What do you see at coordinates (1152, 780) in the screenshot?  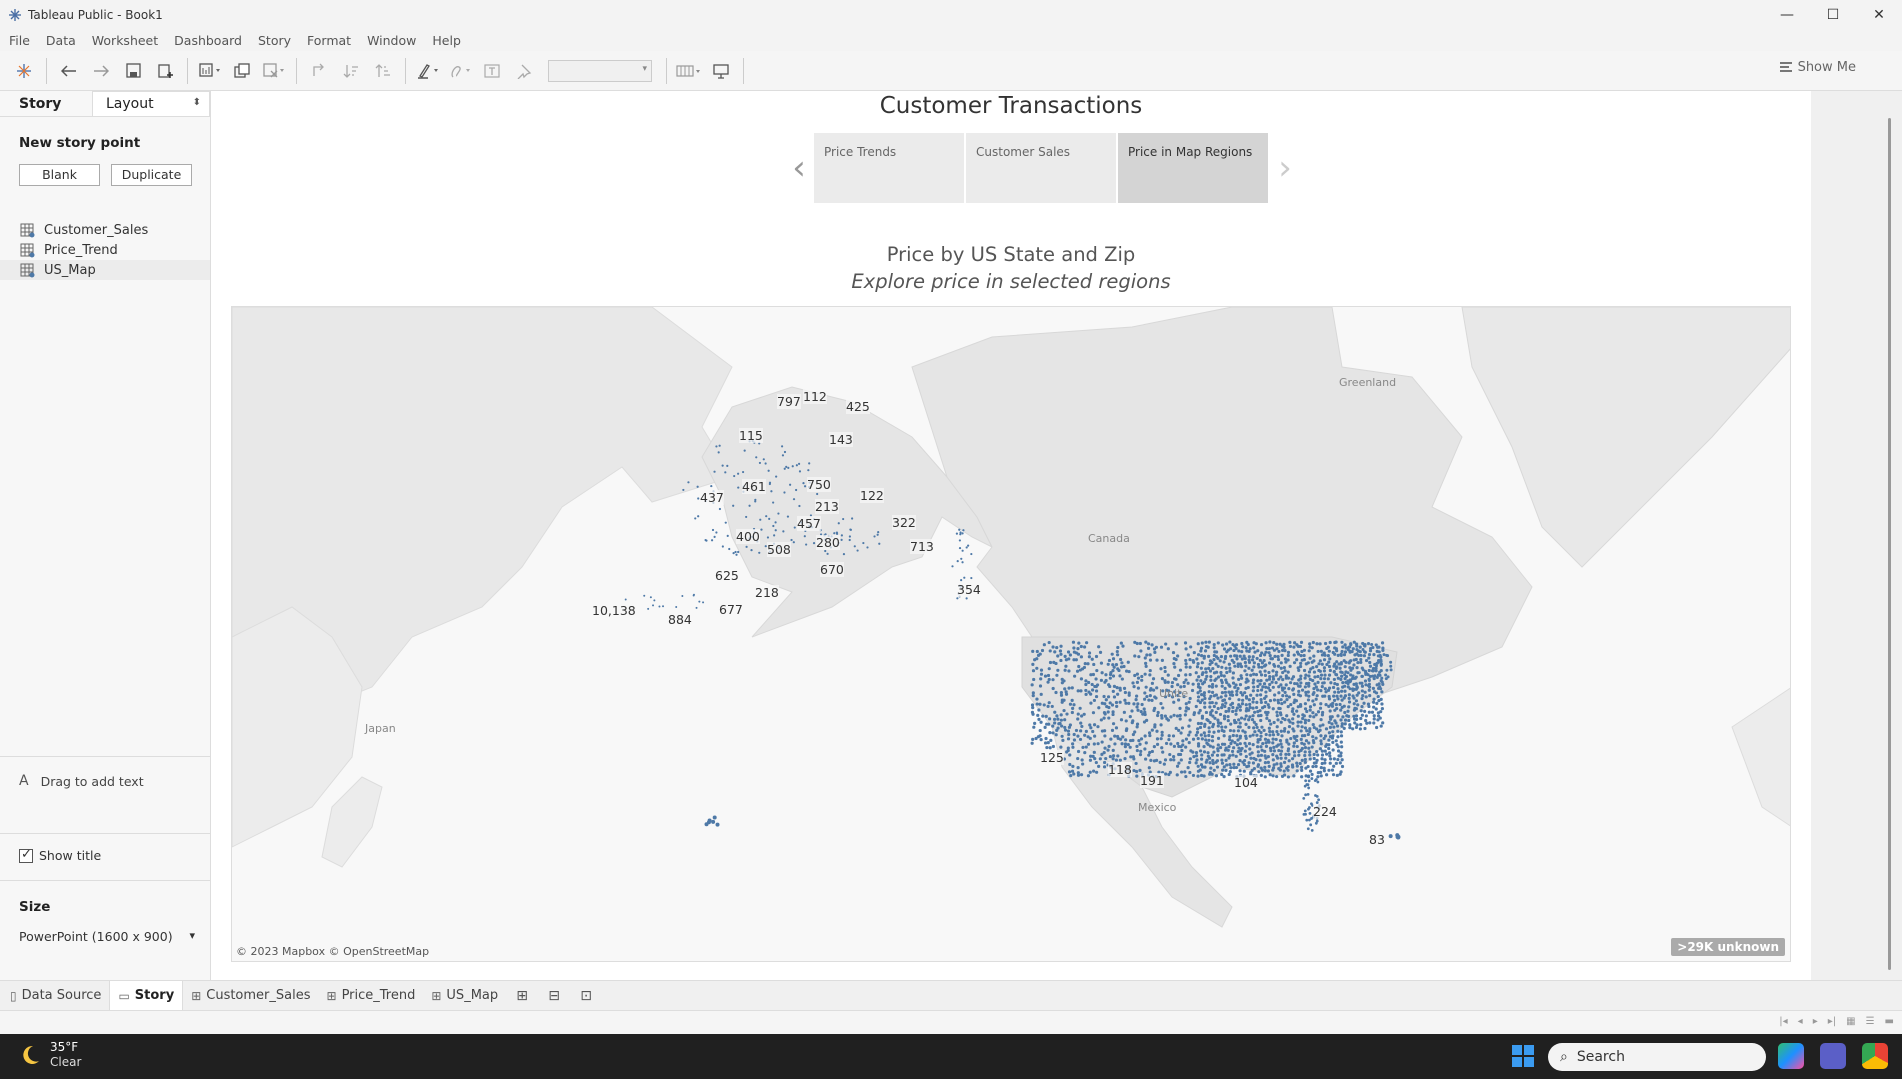 I see `zip-label: 191` at bounding box center [1152, 780].